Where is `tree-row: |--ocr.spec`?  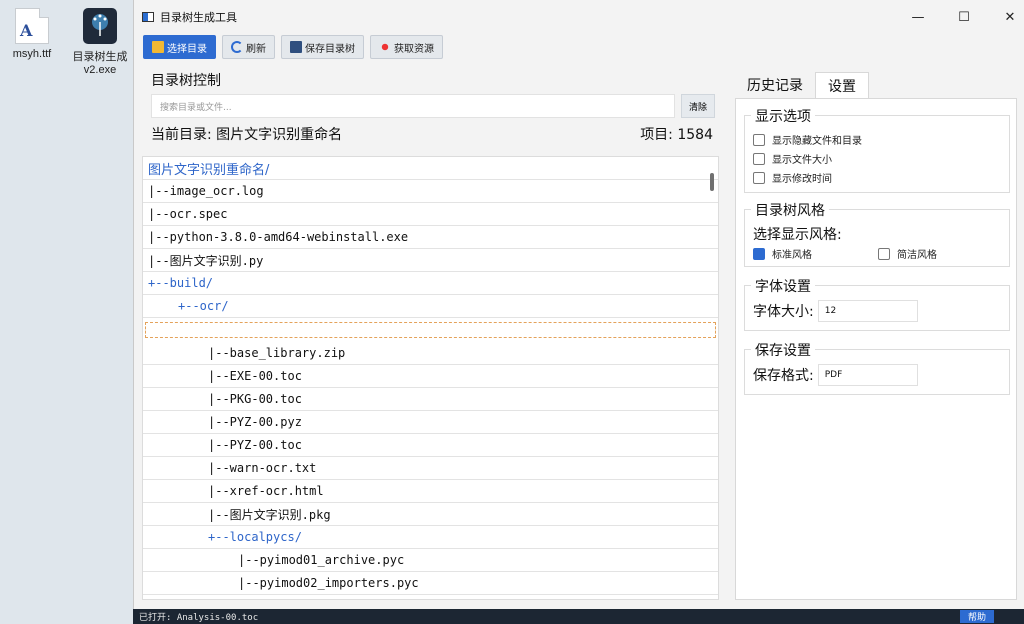
tree-row: |--ocr.spec is located at coordinates (430, 214).